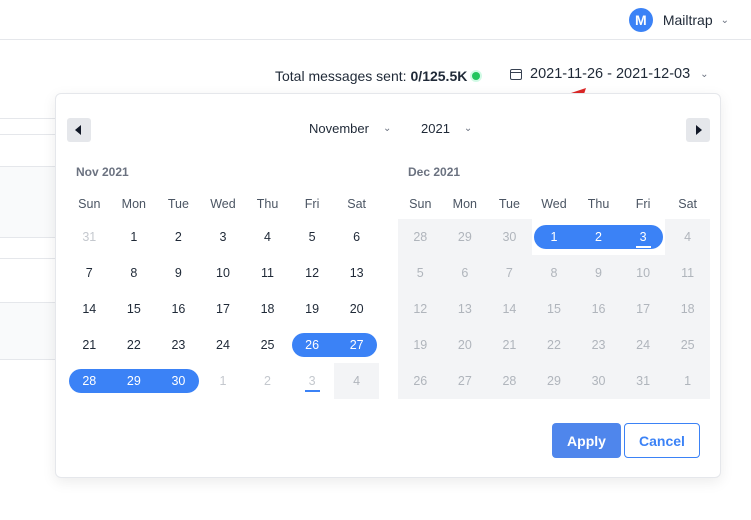  What do you see at coordinates (378, 76) in the screenshot?
I see `messages-sent-stat: Total messages sent: 0/125.5K` at bounding box center [378, 76].